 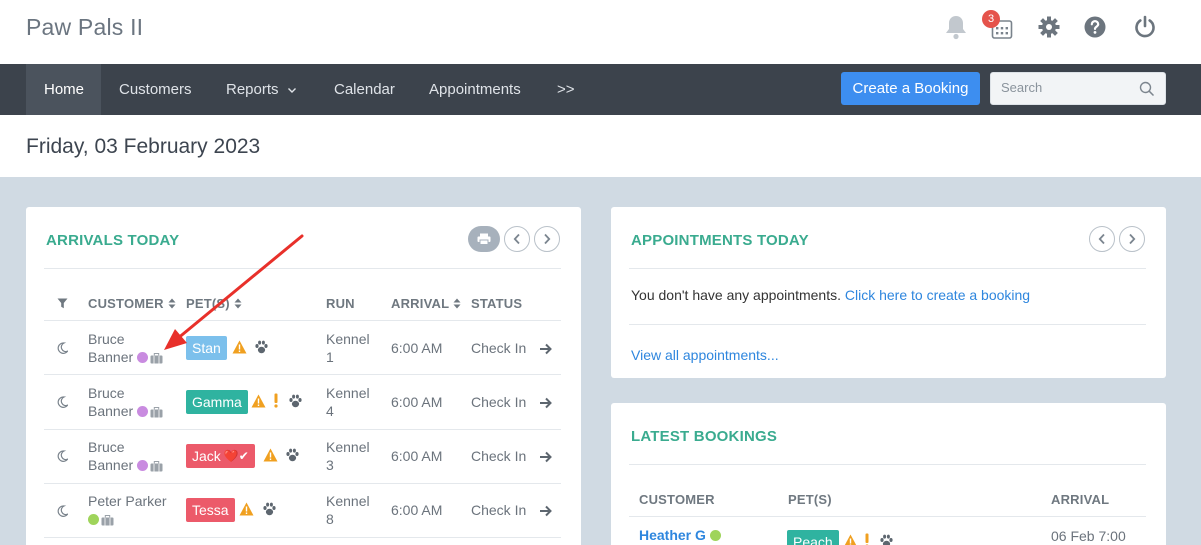 I want to click on chevron-right-icon, so click(x=547, y=239).